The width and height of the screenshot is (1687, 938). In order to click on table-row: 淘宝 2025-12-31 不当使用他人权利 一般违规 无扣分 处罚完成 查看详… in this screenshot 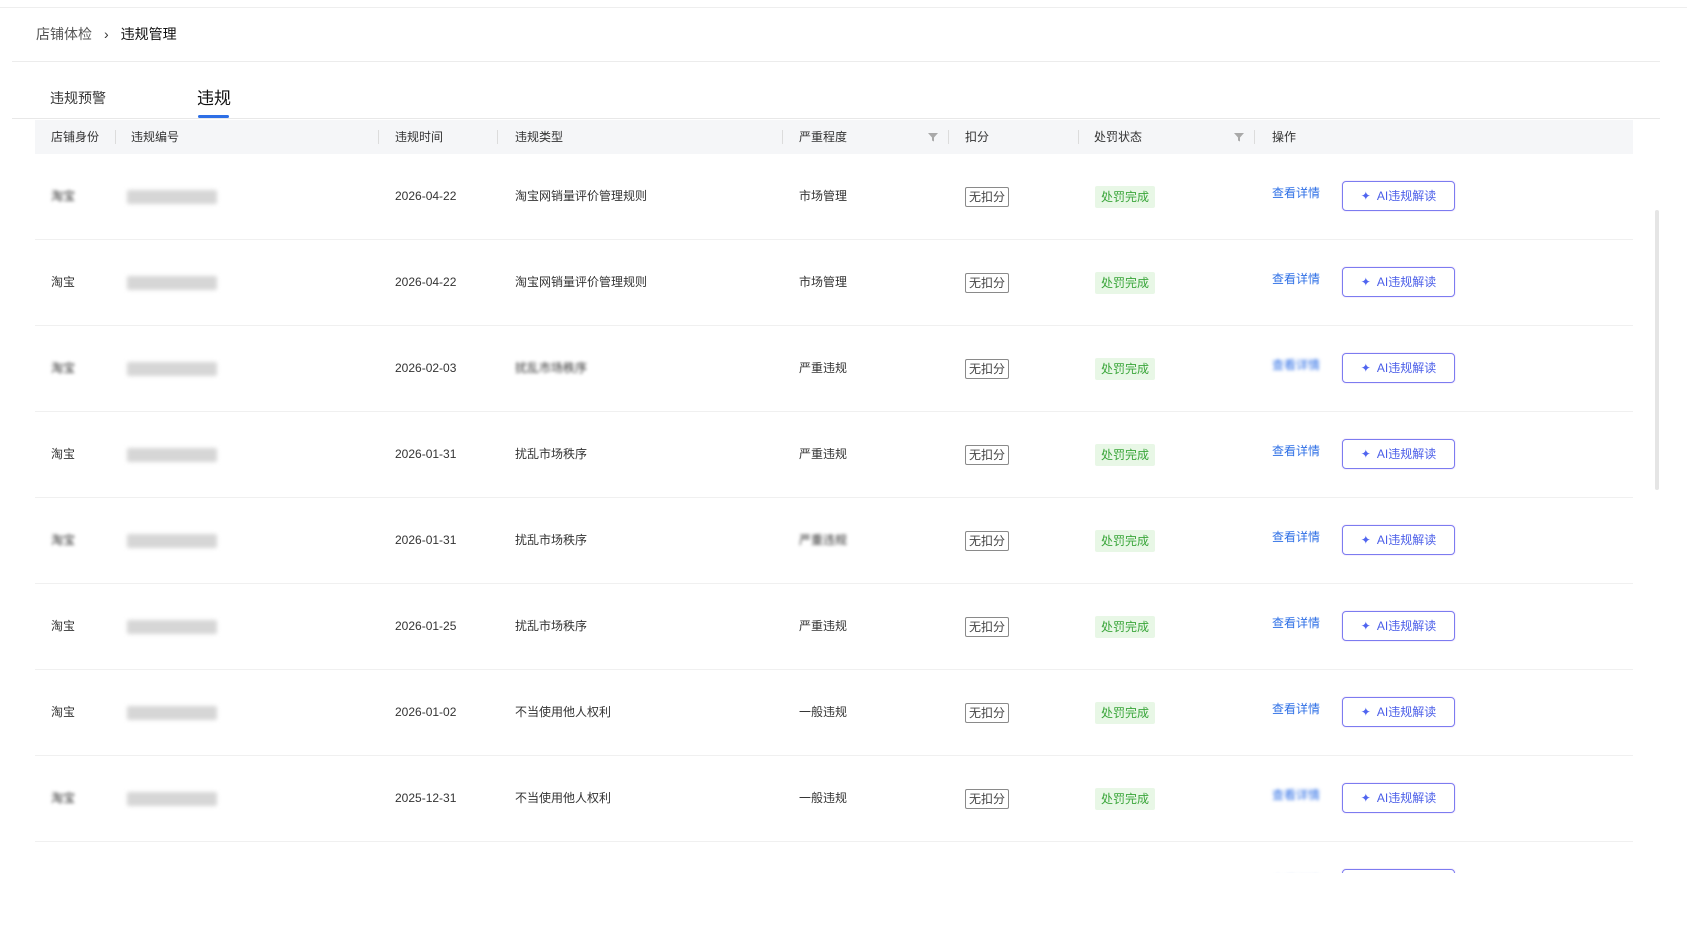, I will do `click(834, 799)`.